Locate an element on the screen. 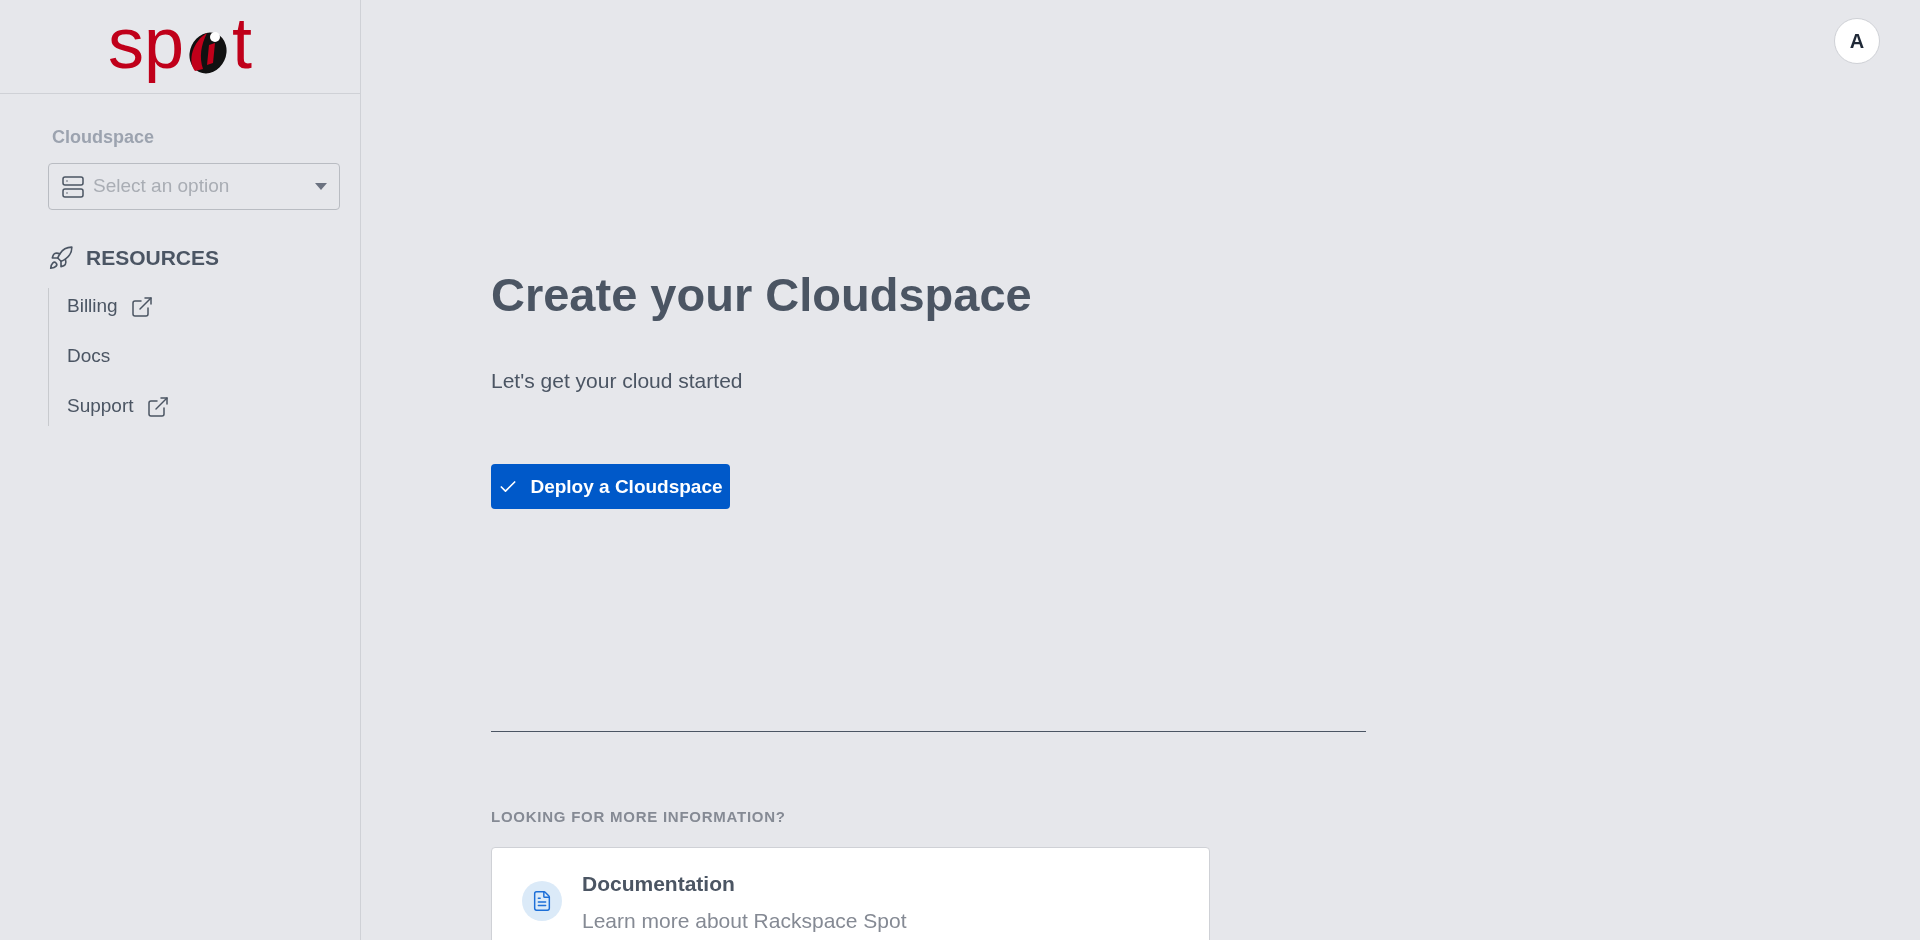 This screenshot has height=940, width=1920. info-card: Documentation Learn more about Rackspace Spot is located at coordinates (850, 893).